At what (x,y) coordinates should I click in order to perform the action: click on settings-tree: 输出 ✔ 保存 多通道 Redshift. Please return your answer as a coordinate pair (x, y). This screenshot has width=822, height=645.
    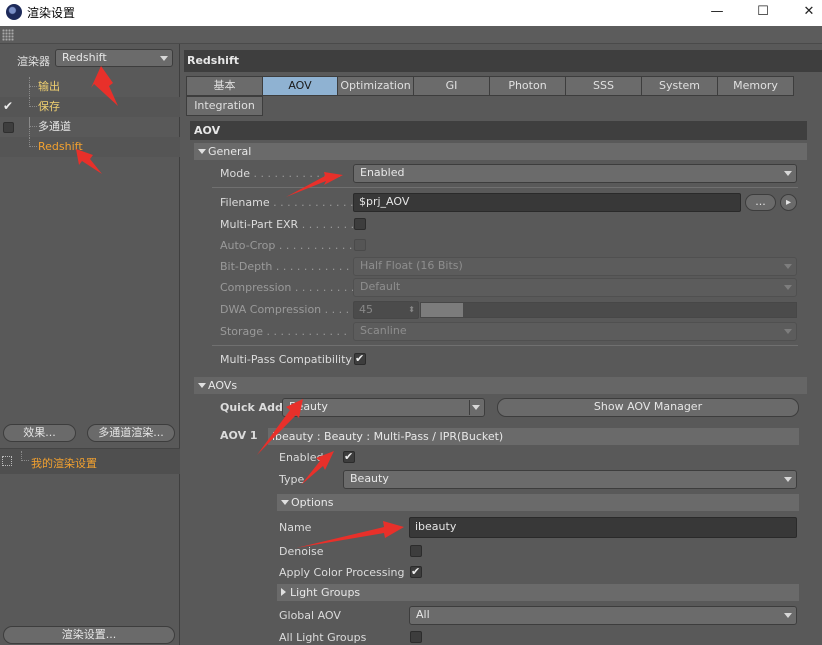
    Looking at the image, I should click on (90, 117).